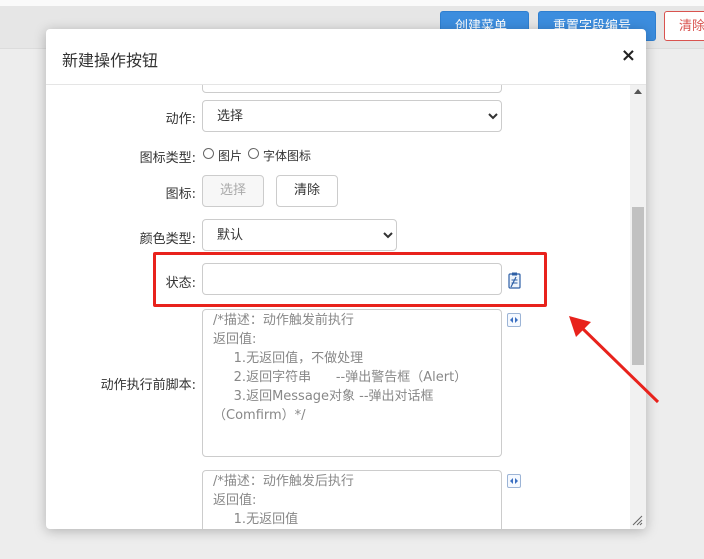 This screenshot has height=559, width=704. Describe the element at coordinates (614, 360) in the screenshot. I see `annotation-arrow-icon` at that location.